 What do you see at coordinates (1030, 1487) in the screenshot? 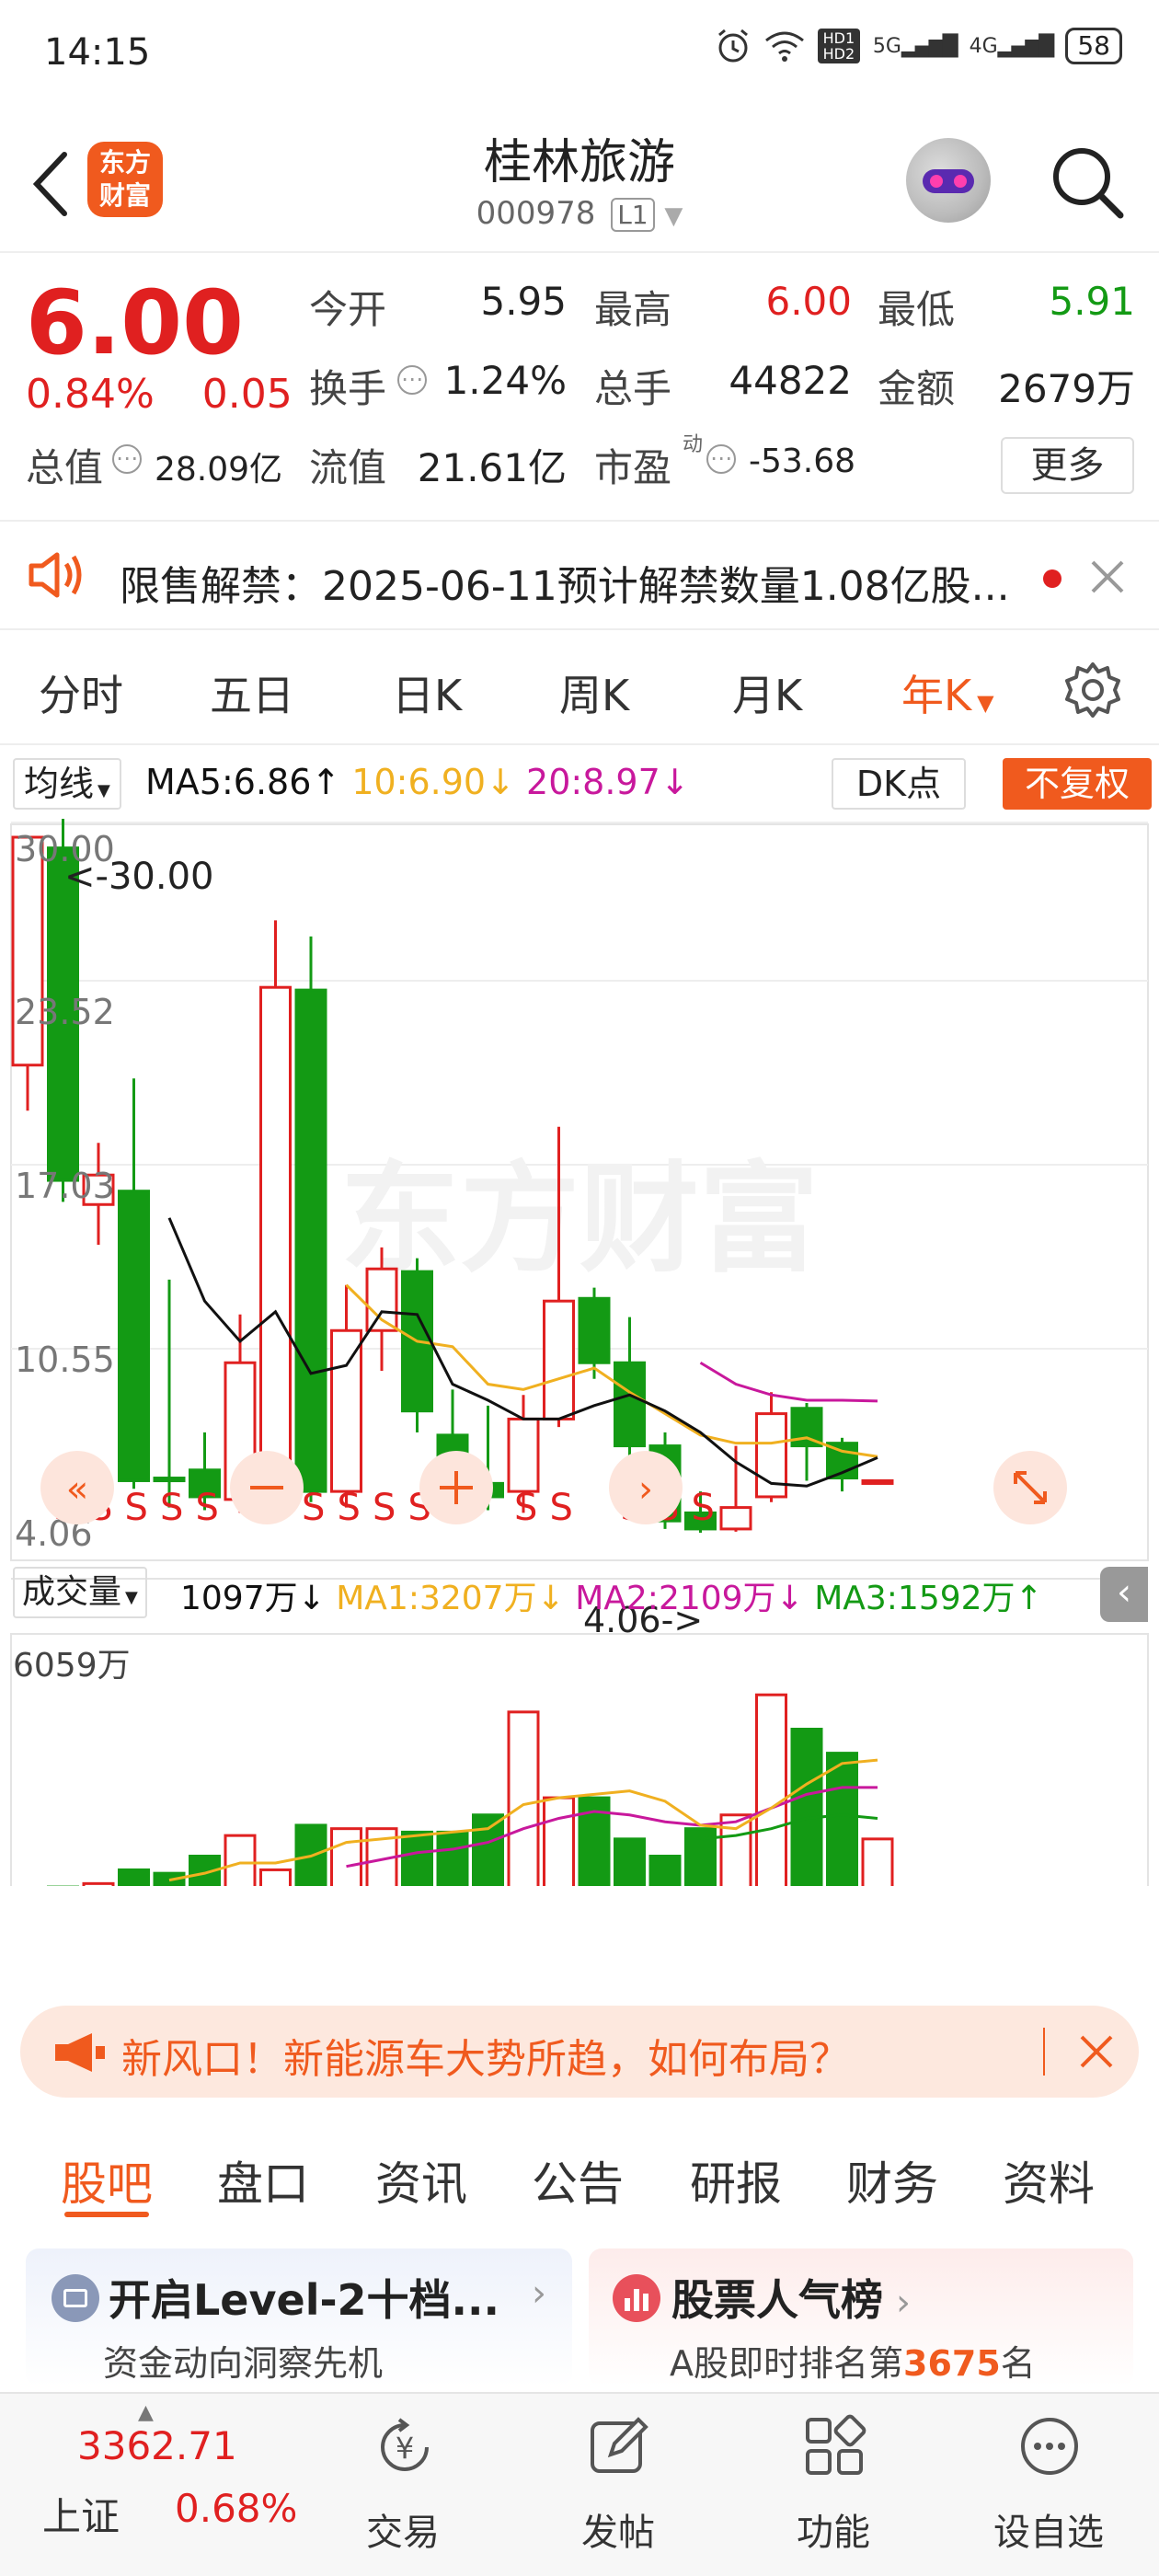
I see `fullscreen-button` at bounding box center [1030, 1487].